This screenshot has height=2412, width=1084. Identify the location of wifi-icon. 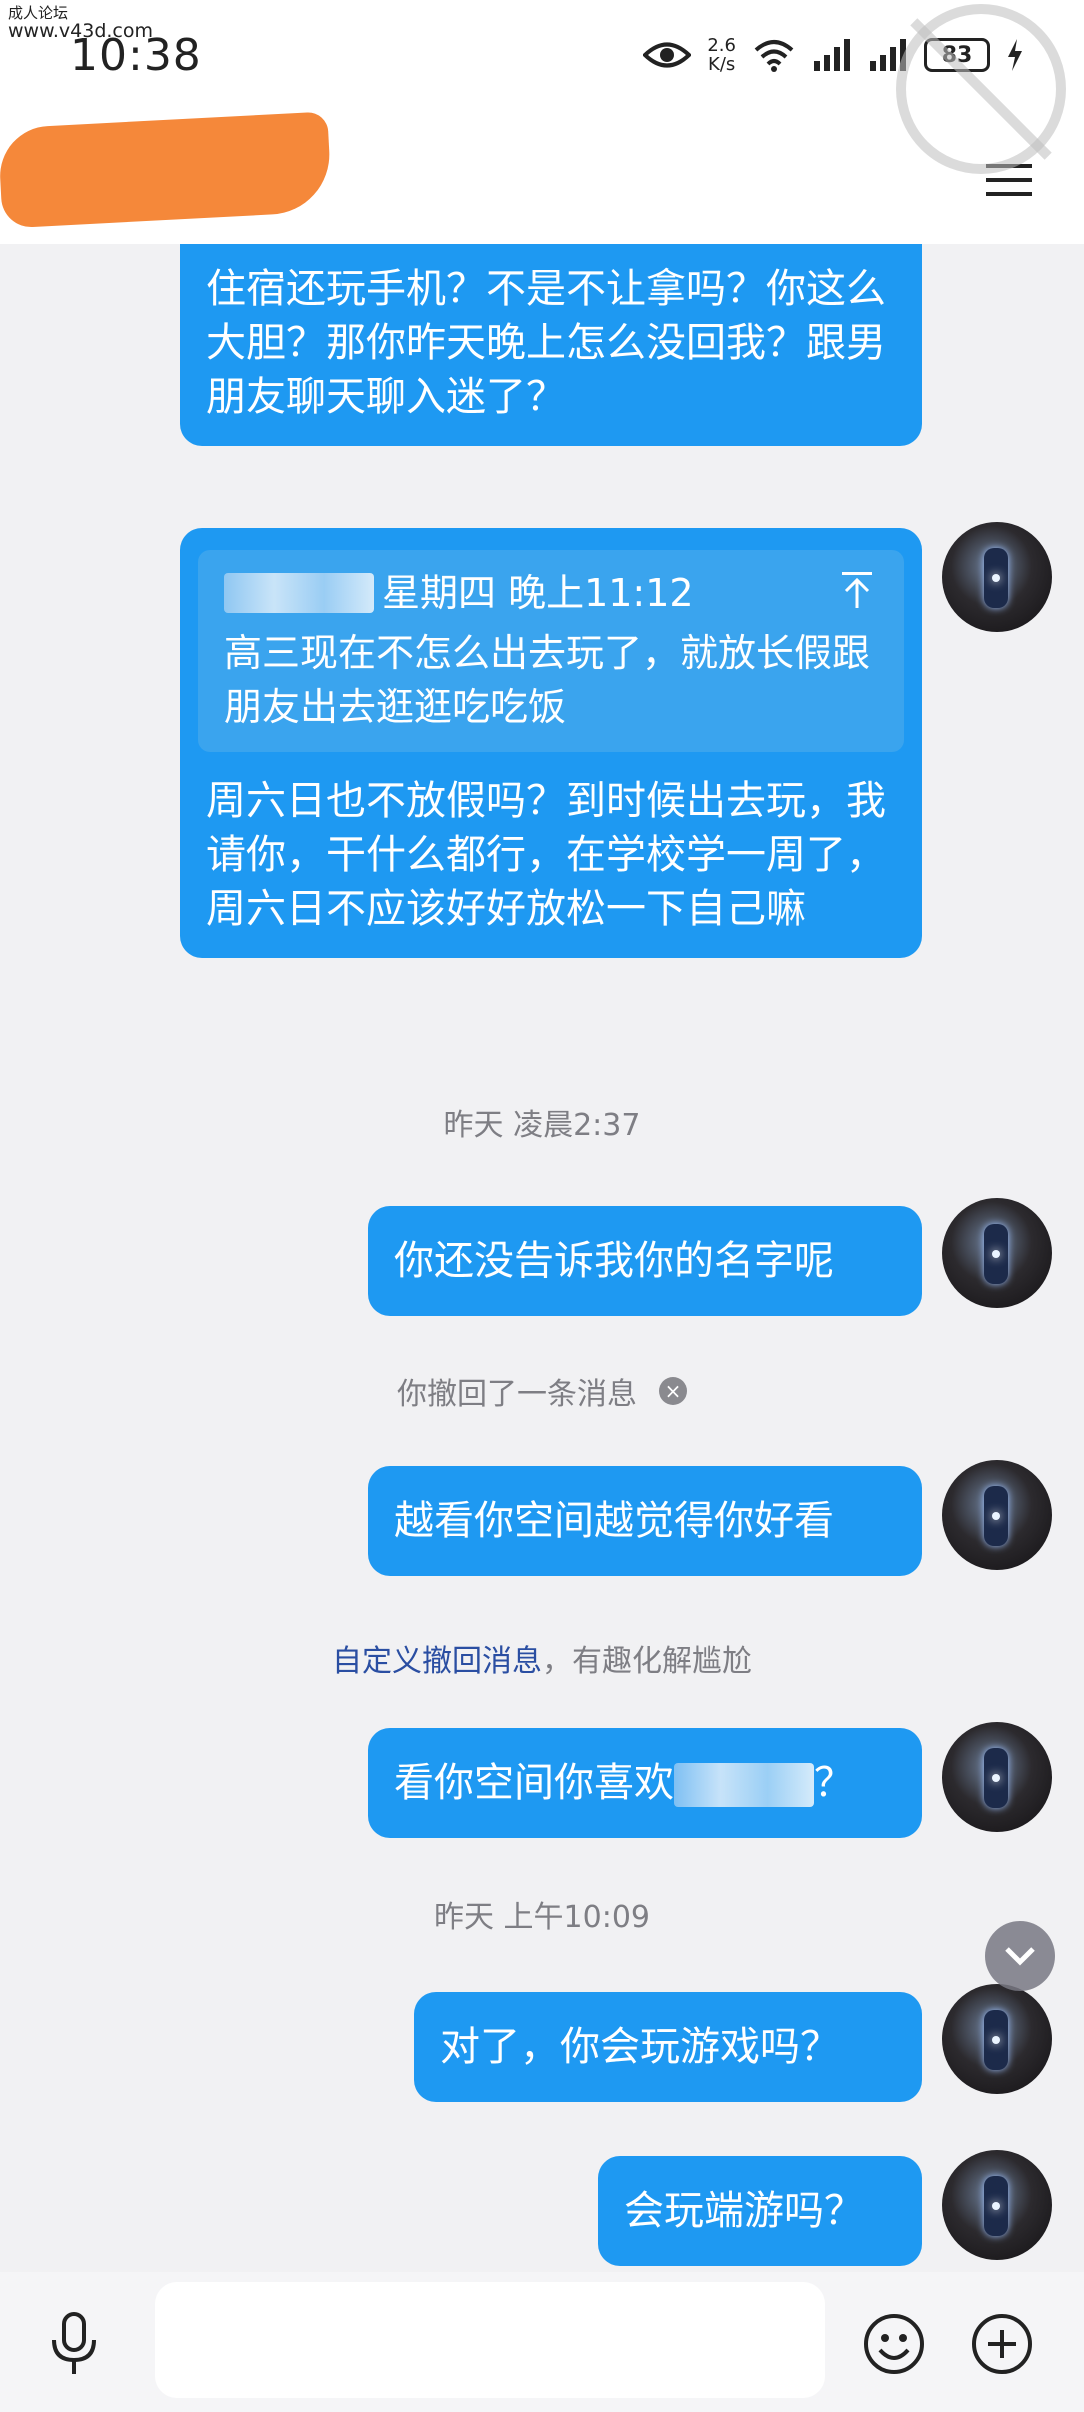
(774, 56).